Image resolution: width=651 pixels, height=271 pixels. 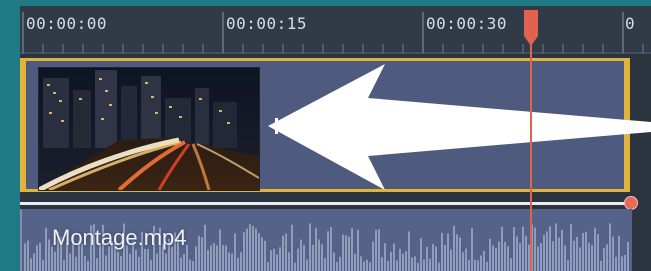 What do you see at coordinates (23, 125) in the screenshot?
I see `trim-handle-left` at bounding box center [23, 125].